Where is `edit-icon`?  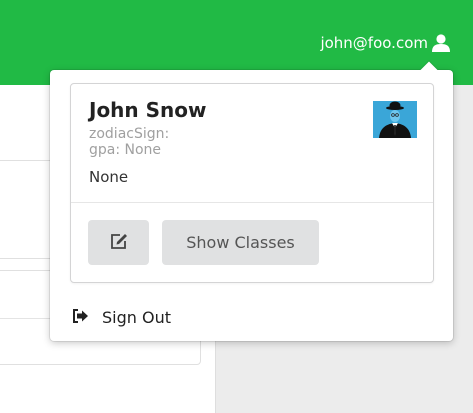 edit-icon is located at coordinates (119, 243).